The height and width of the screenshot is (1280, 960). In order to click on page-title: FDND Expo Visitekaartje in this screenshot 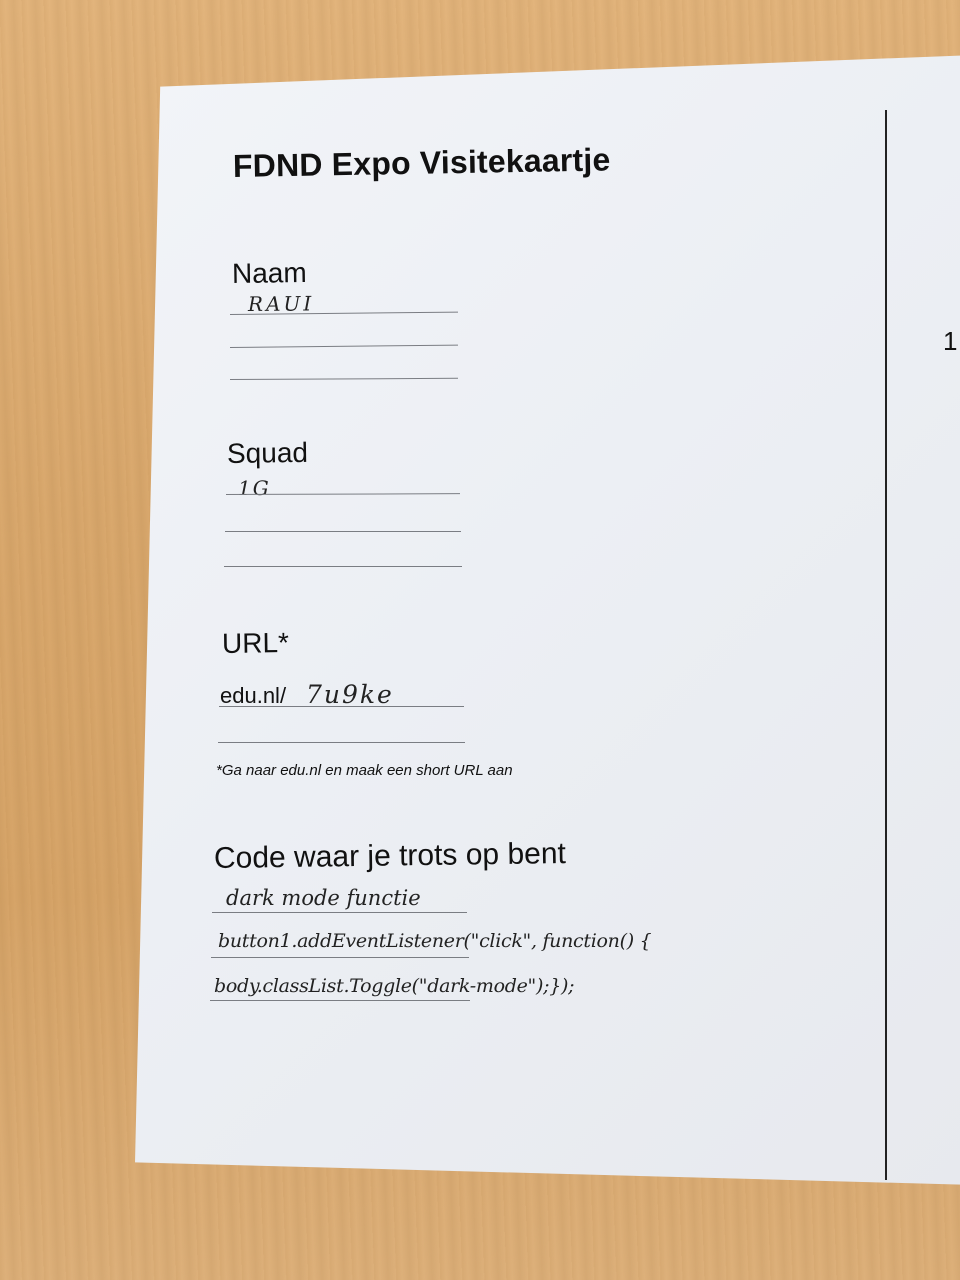, I will do `click(421, 162)`.